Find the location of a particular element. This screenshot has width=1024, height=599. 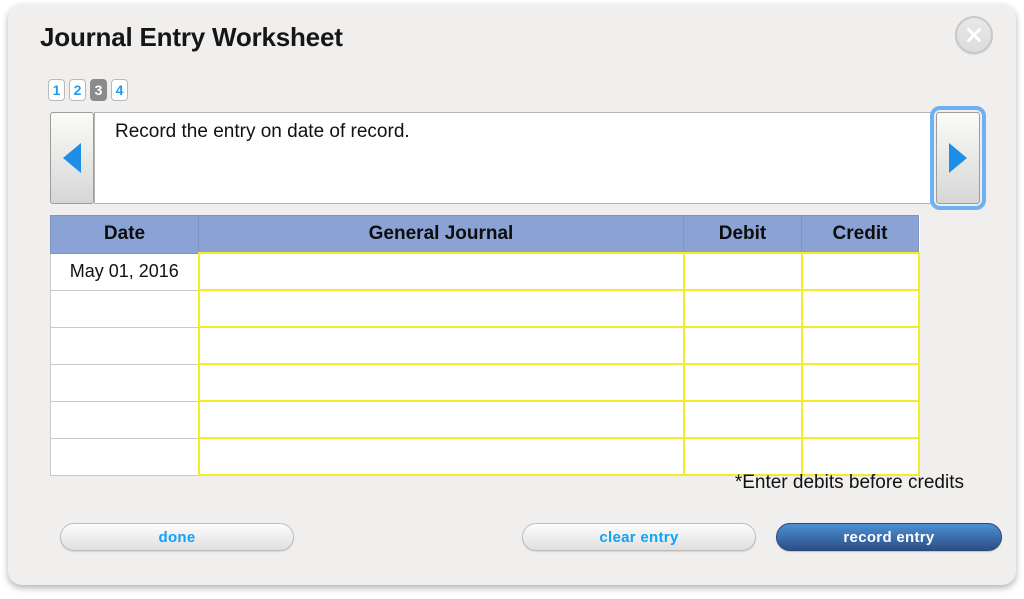

debits-before-credits-note: *Enter debits before credits is located at coordinates (849, 482).